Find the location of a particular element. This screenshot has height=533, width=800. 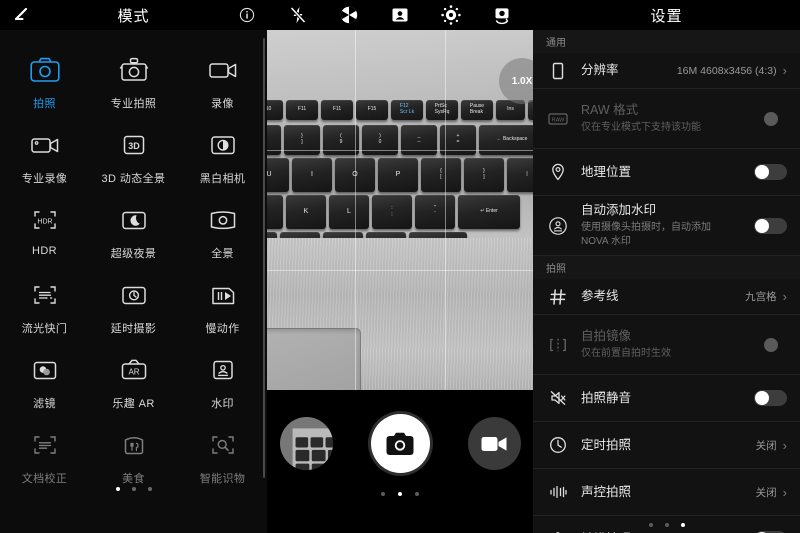

setting-label: 自动添加水印 is located at coordinates (619, 210).